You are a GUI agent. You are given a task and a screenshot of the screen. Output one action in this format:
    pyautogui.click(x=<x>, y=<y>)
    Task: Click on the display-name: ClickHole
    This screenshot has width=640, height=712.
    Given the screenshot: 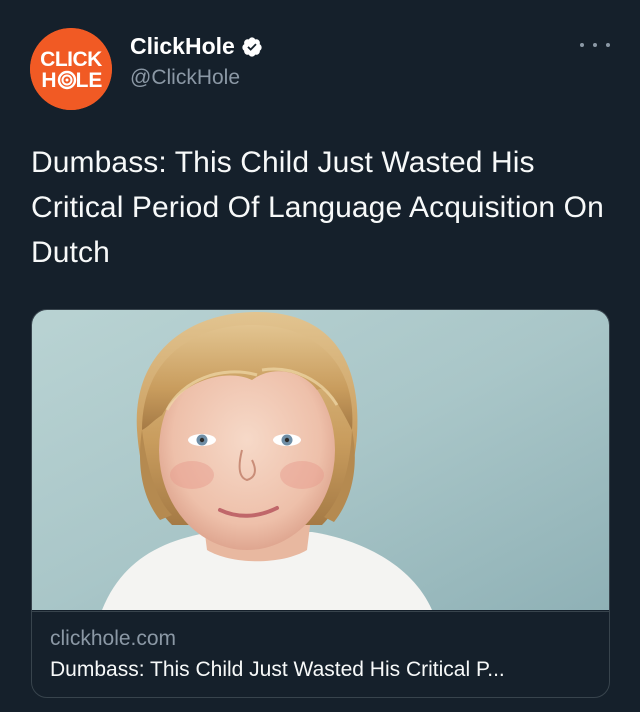 What is the action you would take?
    pyautogui.click(x=196, y=46)
    